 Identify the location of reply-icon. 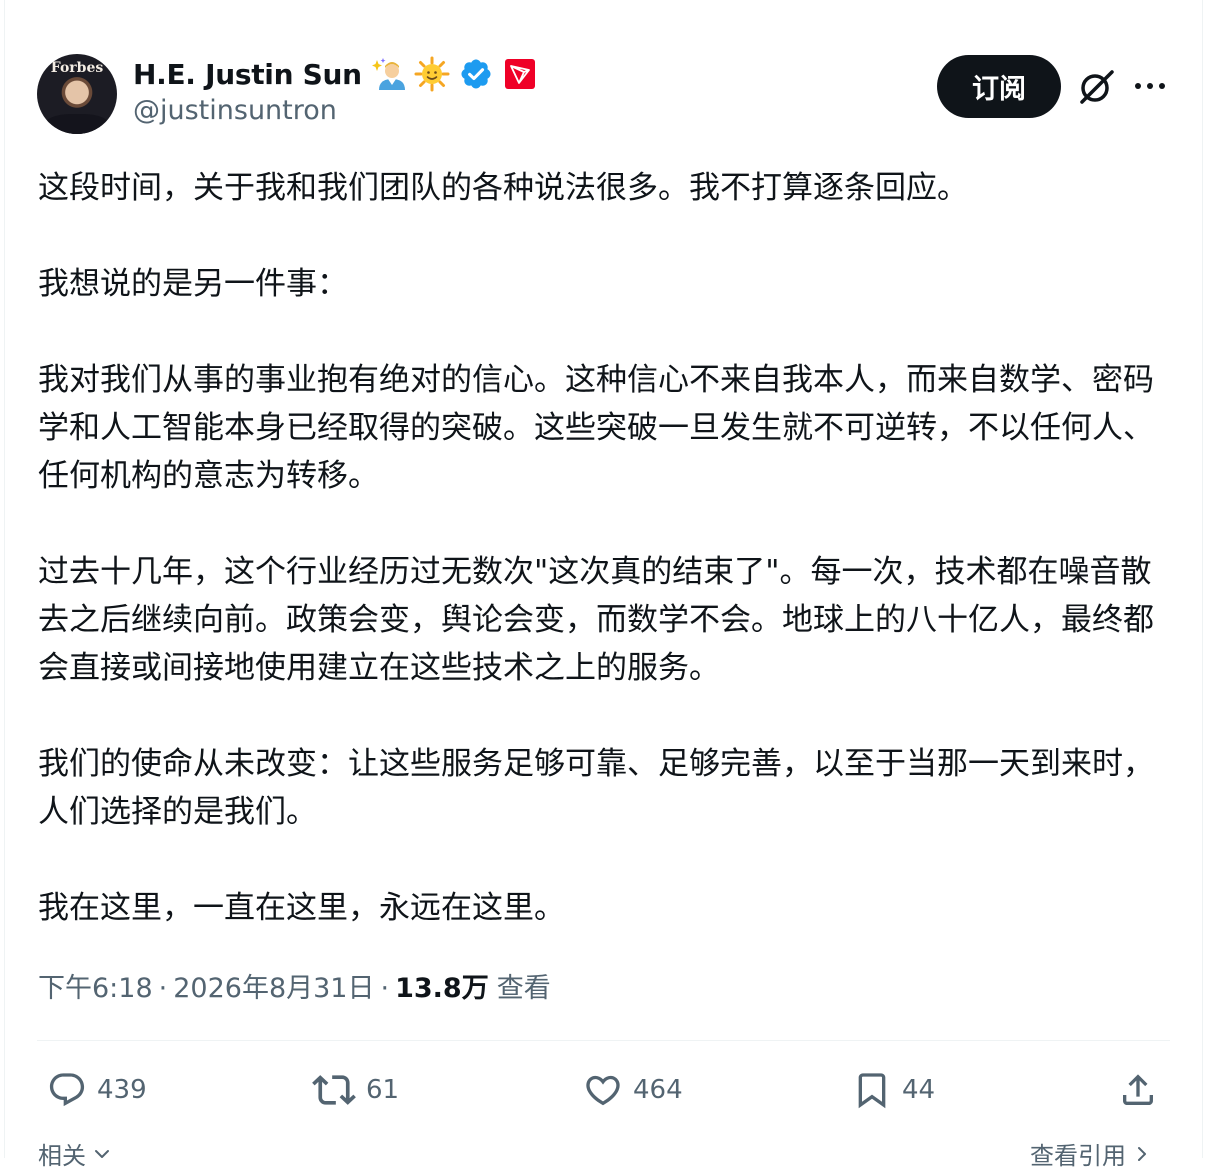
(67, 1090).